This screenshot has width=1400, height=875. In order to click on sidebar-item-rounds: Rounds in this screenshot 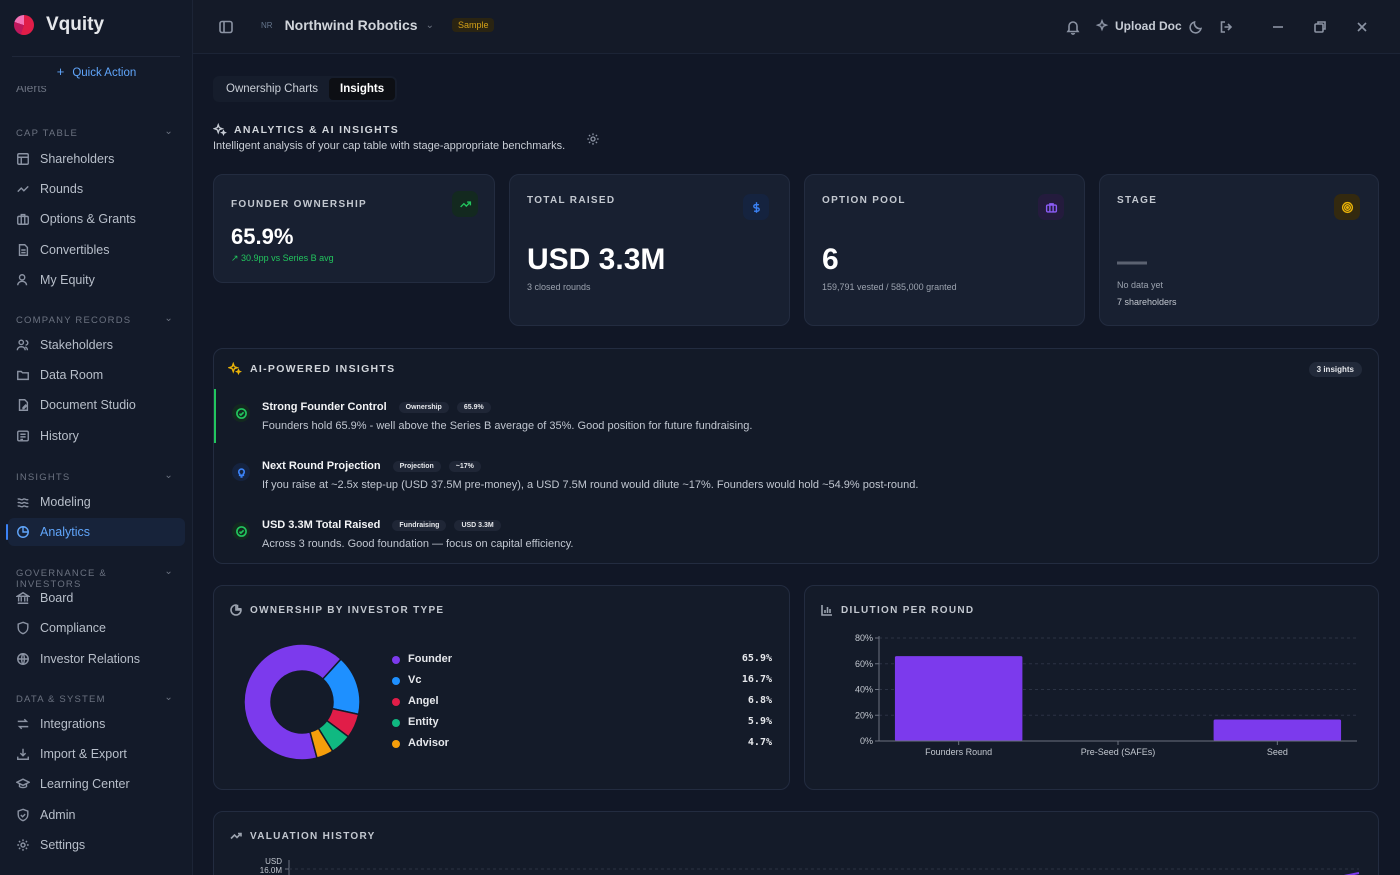, I will do `click(96, 189)`.